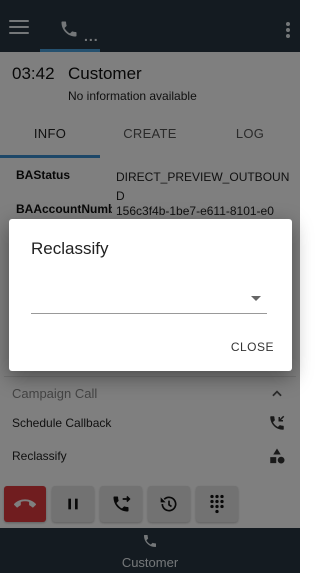 The image size is (320, 573). What do you see at coordinates (252, 347) in the screenshot?
I see `close-button: CLOSE` at bounding box center [252, 347].